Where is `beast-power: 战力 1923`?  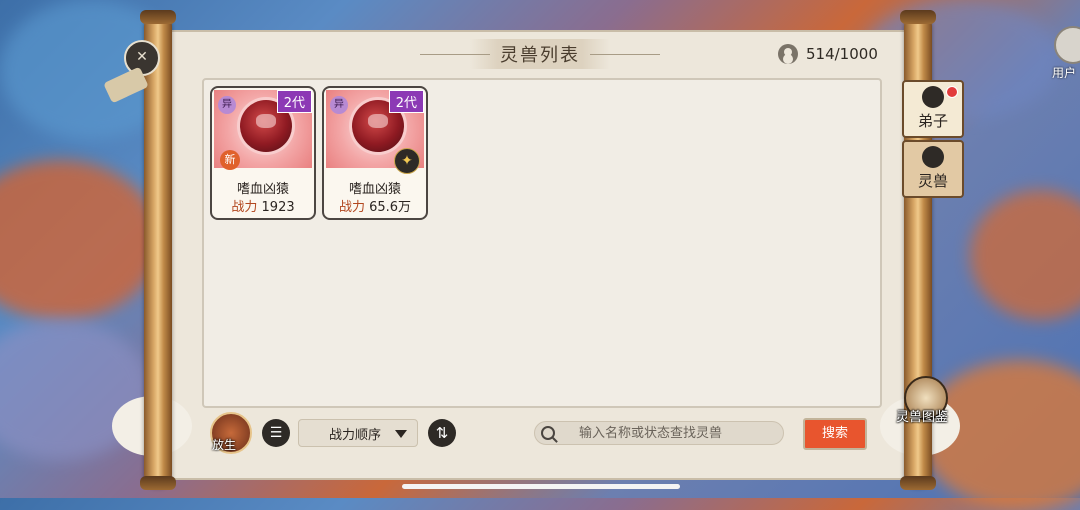 beast-power: 战力 1923 is located at coordinates (263, 205).